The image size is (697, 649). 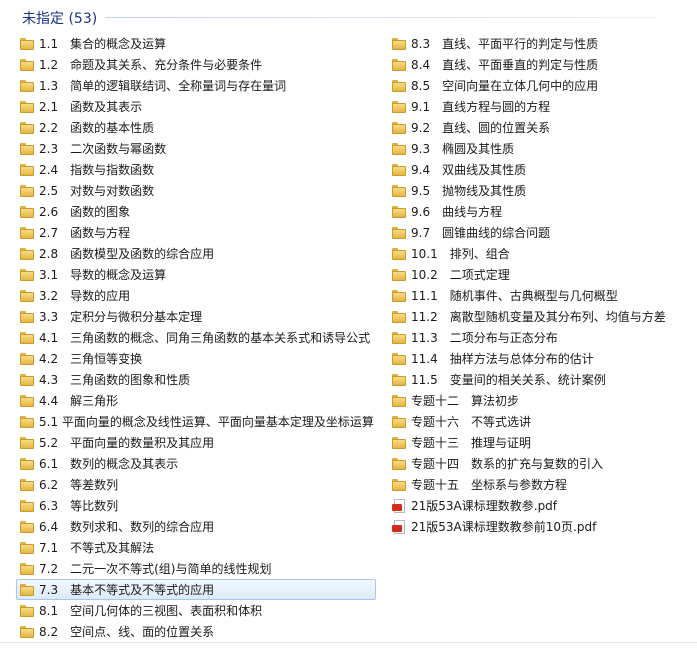 I want to click on item-label: 8.3 直线、平面平行的判定与性质, so click(x=505, y=44).